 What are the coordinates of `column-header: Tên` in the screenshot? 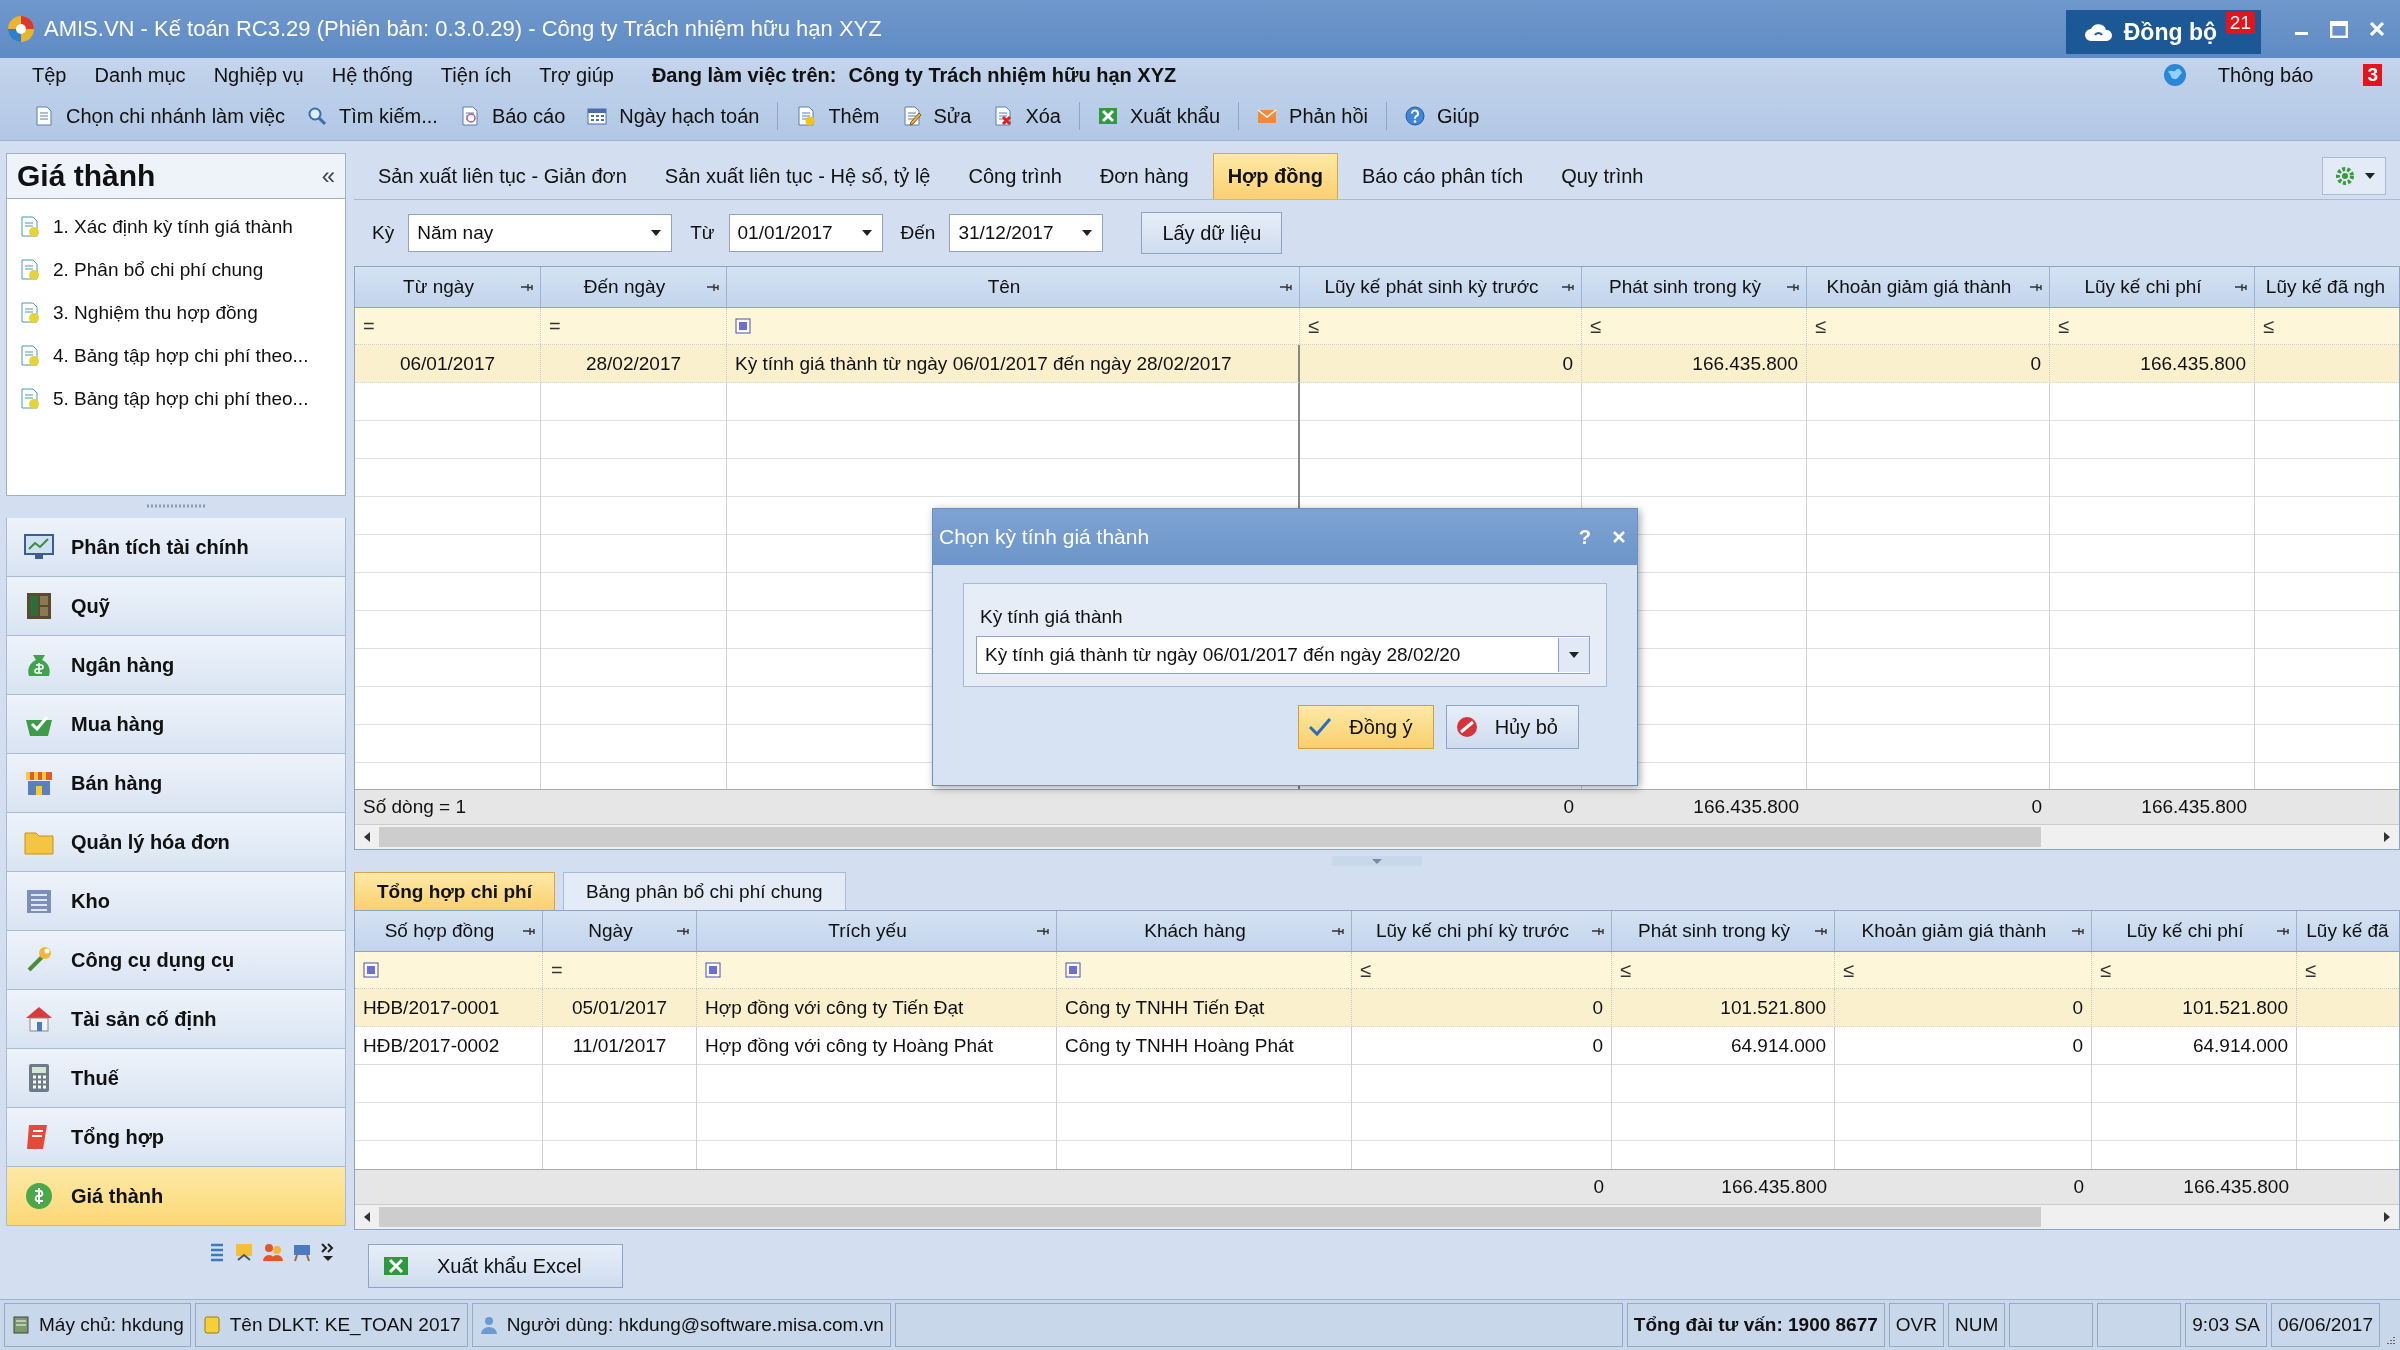 It's located at (1004, 287).